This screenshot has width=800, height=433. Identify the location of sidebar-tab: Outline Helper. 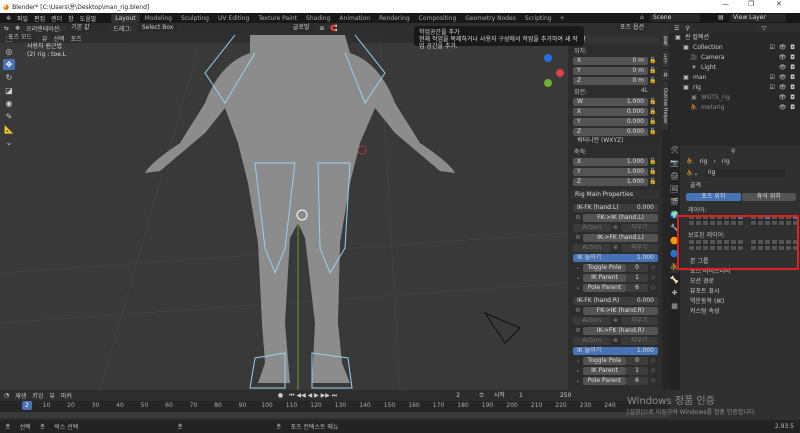
(665, 106).